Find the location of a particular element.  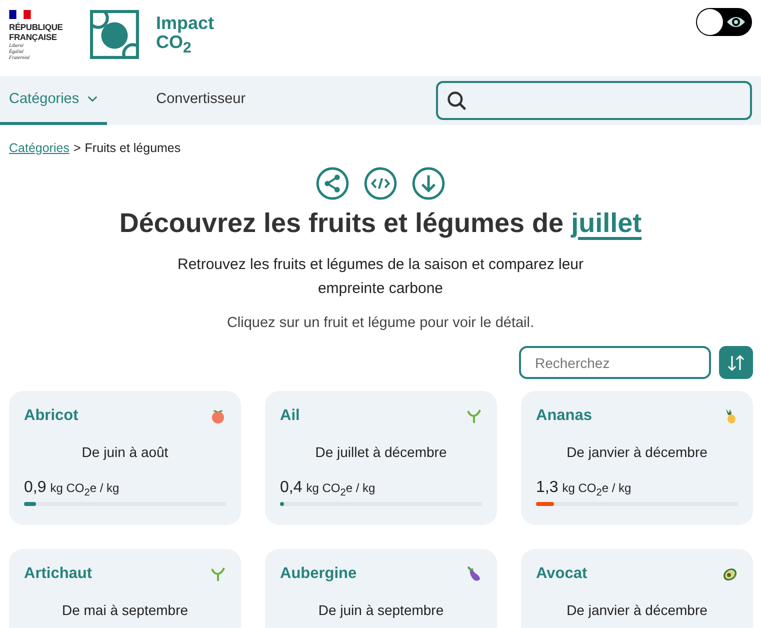

produce-name: Avocat is located at coordinates (562, 574).